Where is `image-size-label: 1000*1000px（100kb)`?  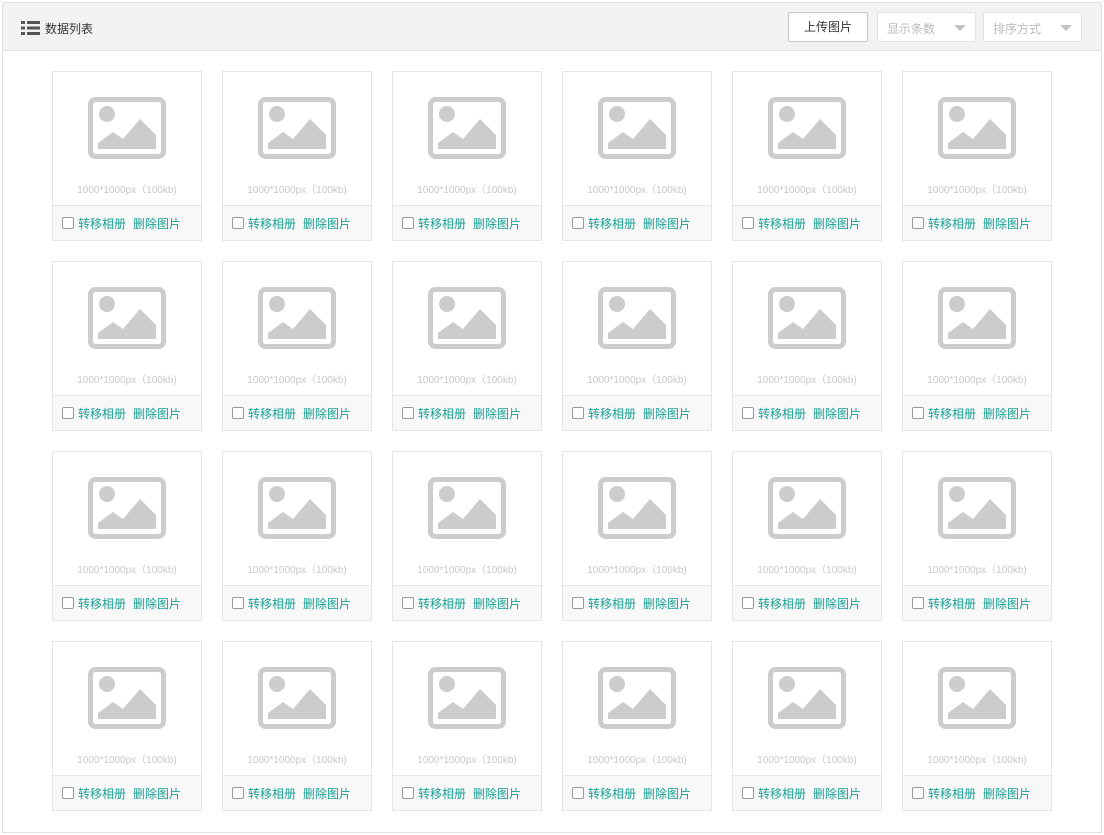 image-size-label: 1000*1000px（100kb) is located at coordinates (807, 570).